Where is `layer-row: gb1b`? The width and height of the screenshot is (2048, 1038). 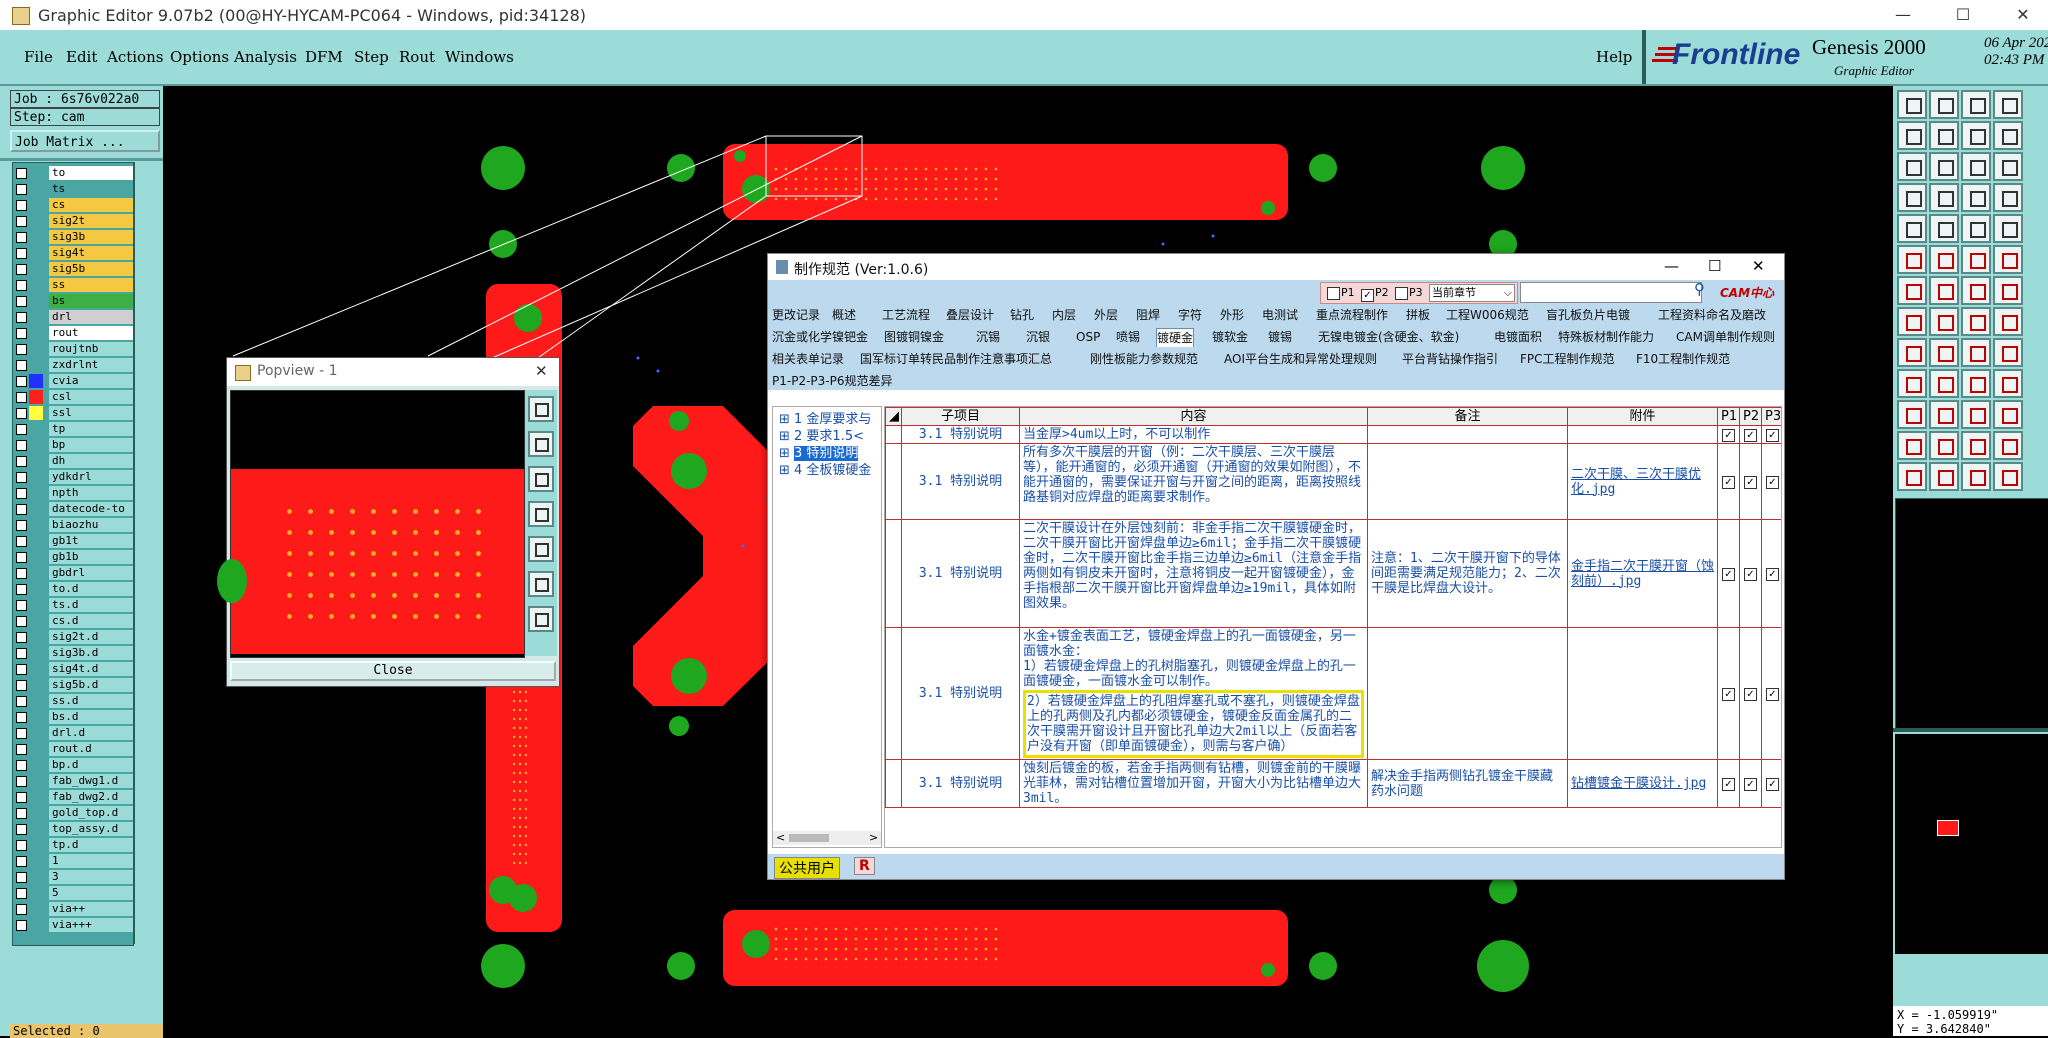
layer-row: gb1b is located at coordinates (73, 557).